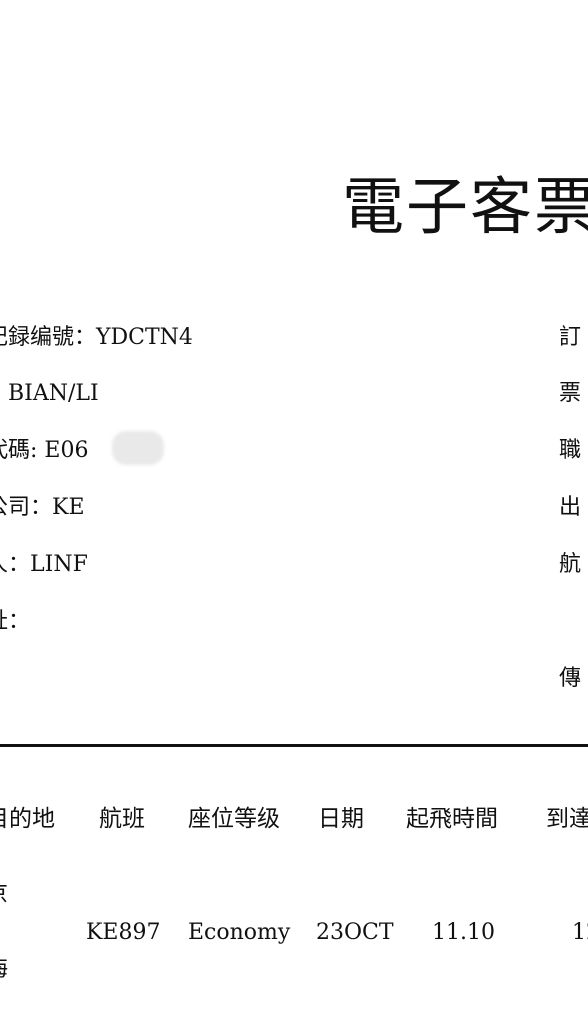 The image size is (588, 1022). Describe the element at coordinates (580, 932) in the screenshot. I see `arrival-time-value: 12` at that location.